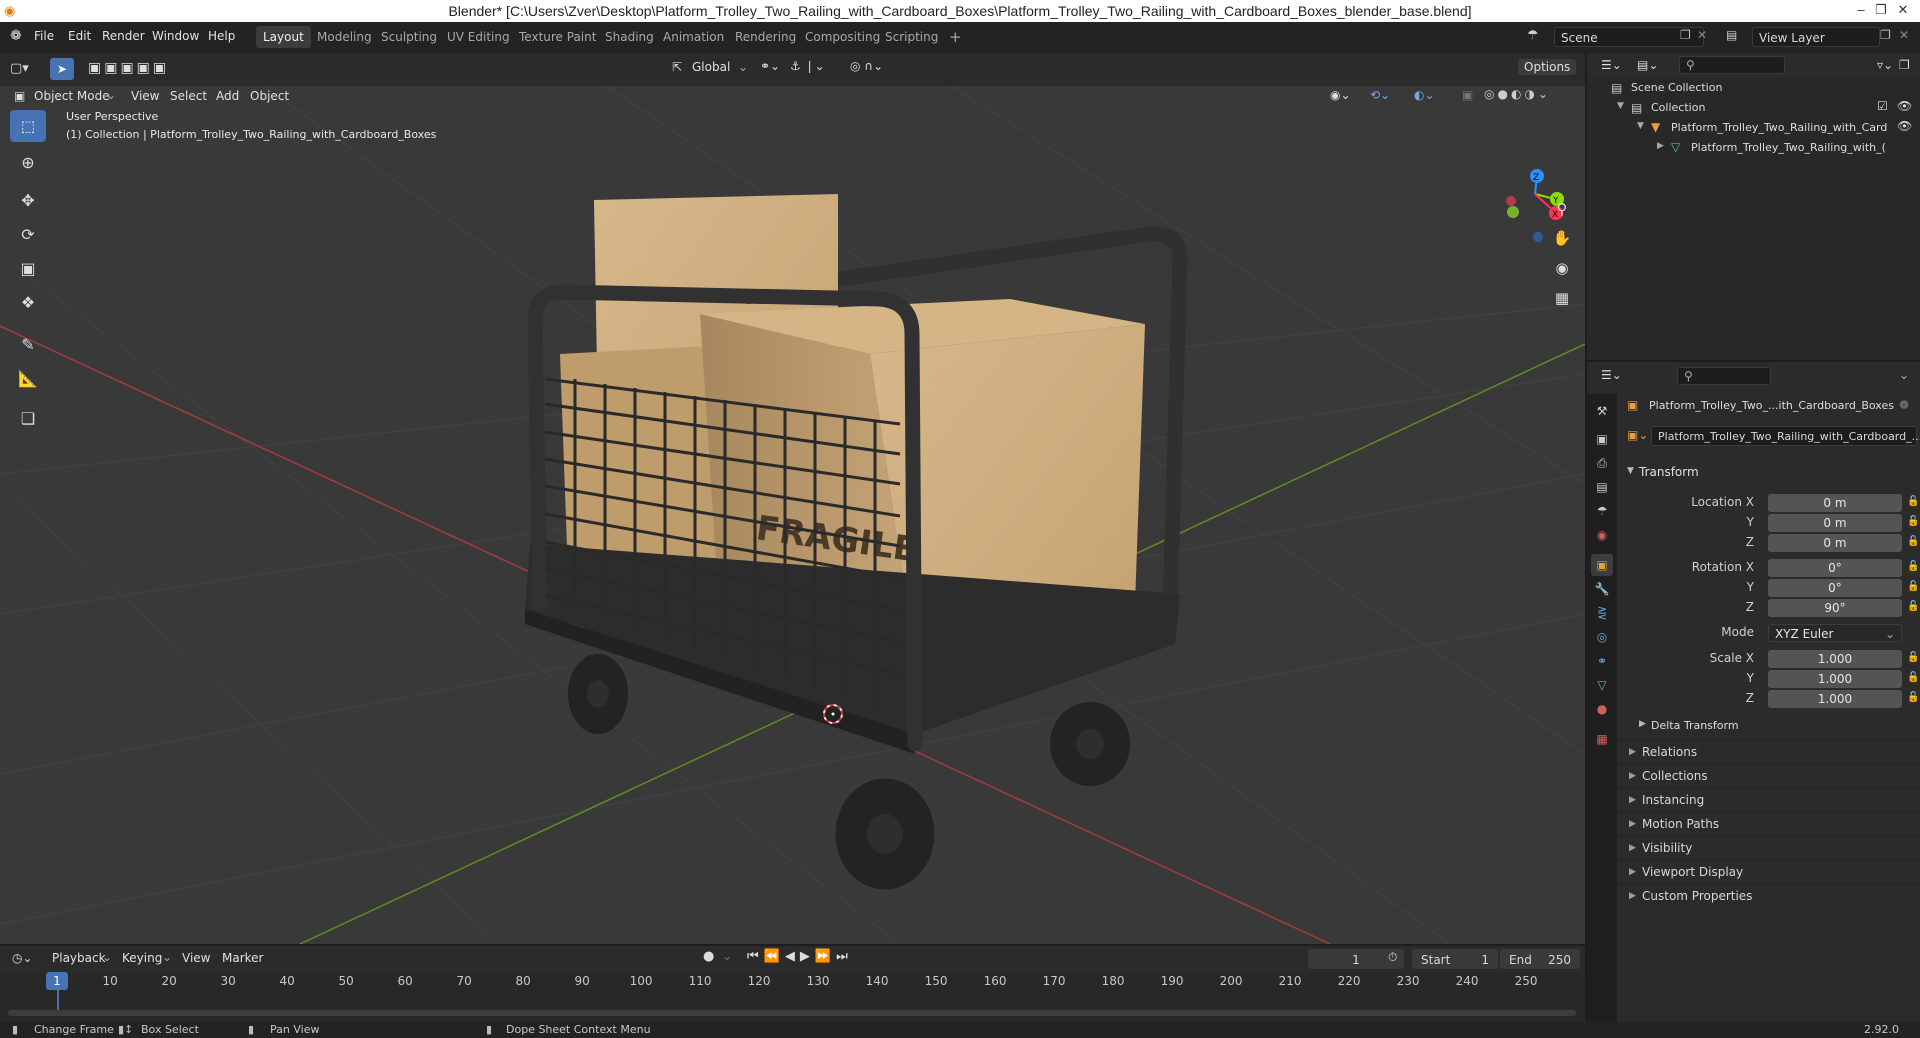 This screenshot has height=1038, width=1920. What do you see at coordinates (1768, 775) in the screenshot?
I see `collections-panel: ▶ Collections` at bounding box center [1768, 775].